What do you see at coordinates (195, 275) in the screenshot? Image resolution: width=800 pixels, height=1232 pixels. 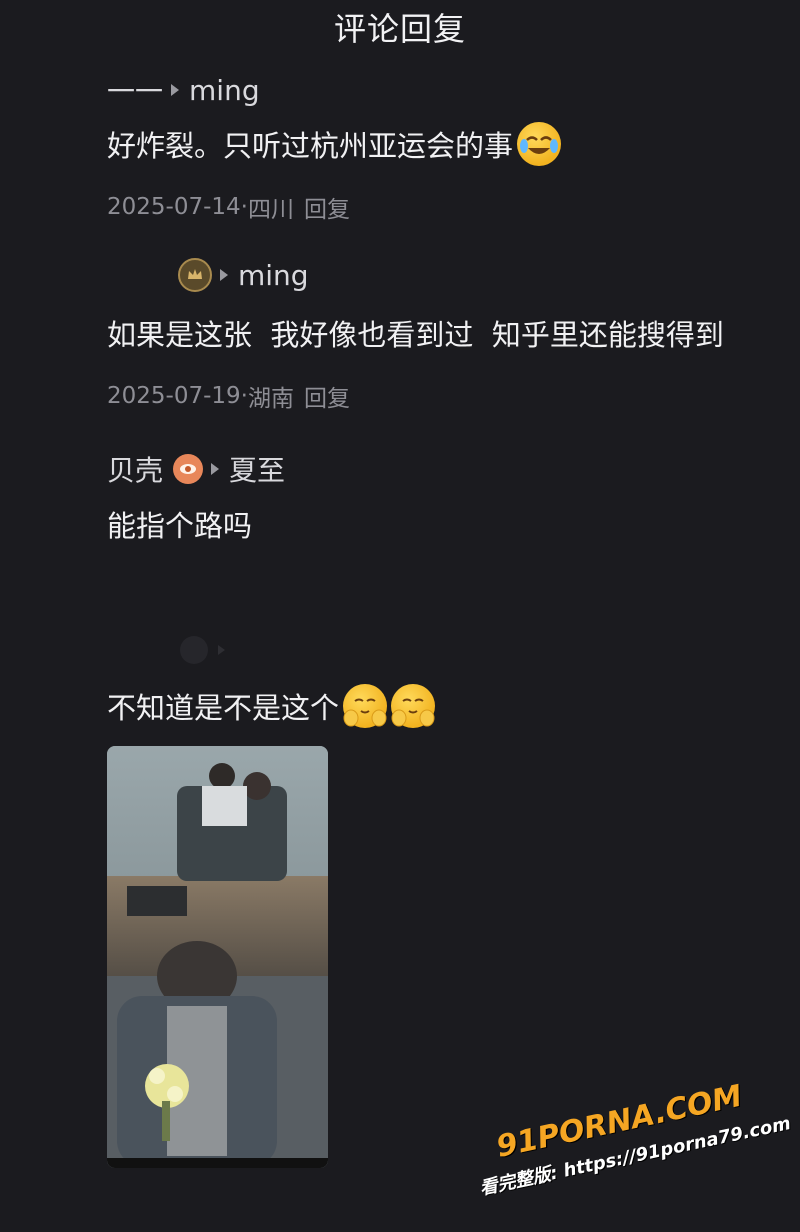 I see `crown-badge-icon` at bounding box center [195, 275].